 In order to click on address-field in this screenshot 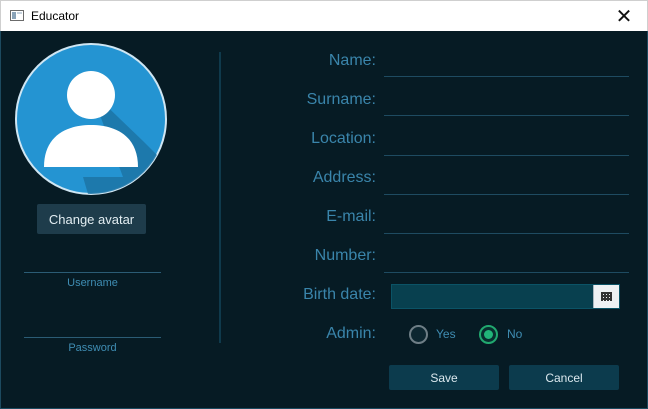, I will do `click(506, 194)`.